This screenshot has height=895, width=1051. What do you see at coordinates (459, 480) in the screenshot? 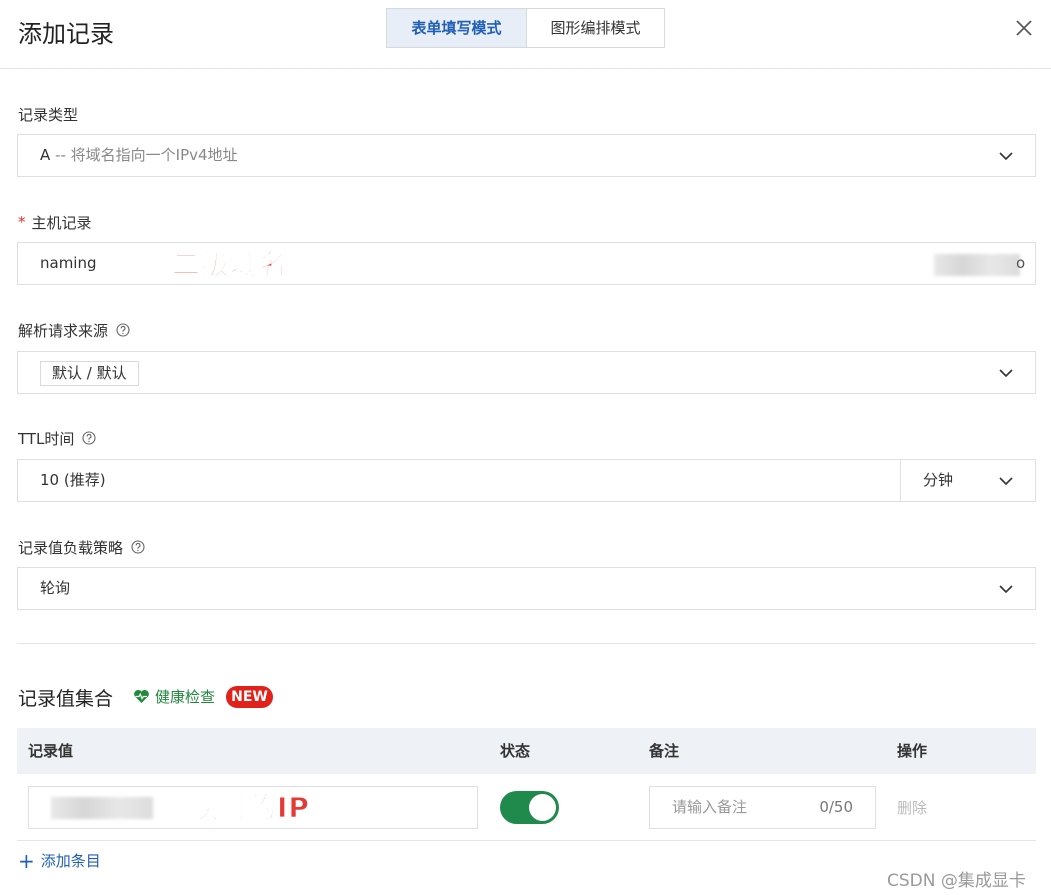
I see `ttl-input: 10 (推荐)` at bounding box center [459, 480].